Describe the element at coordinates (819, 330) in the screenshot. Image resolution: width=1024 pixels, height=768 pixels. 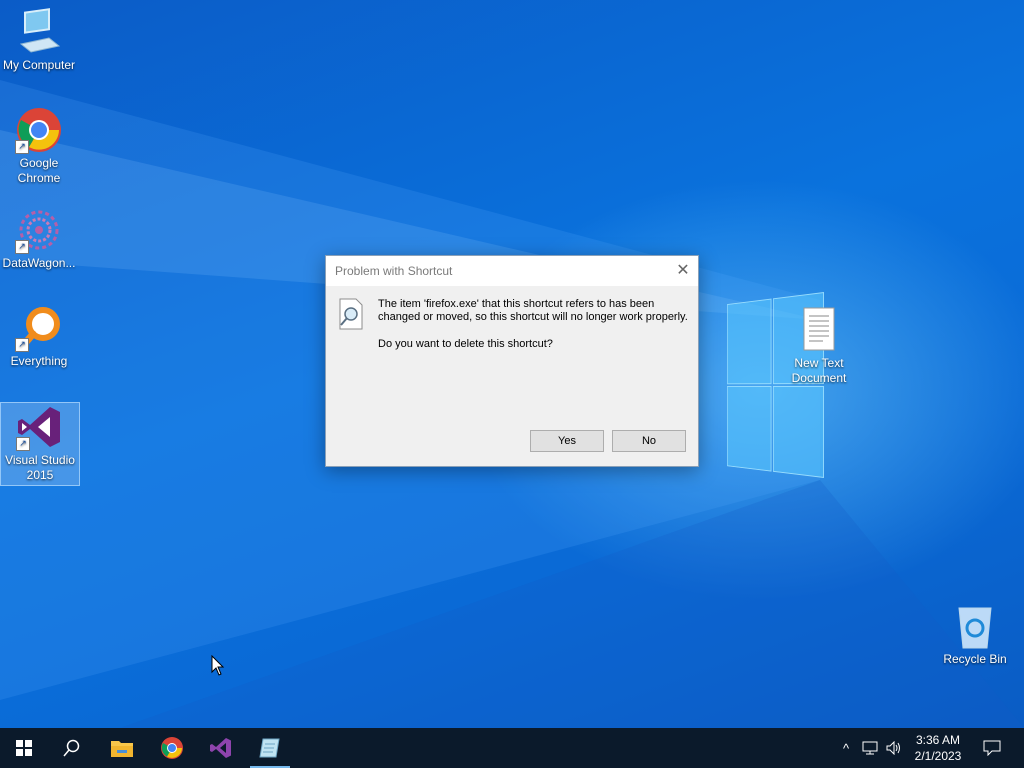
I see `text-document-icon` at that location.